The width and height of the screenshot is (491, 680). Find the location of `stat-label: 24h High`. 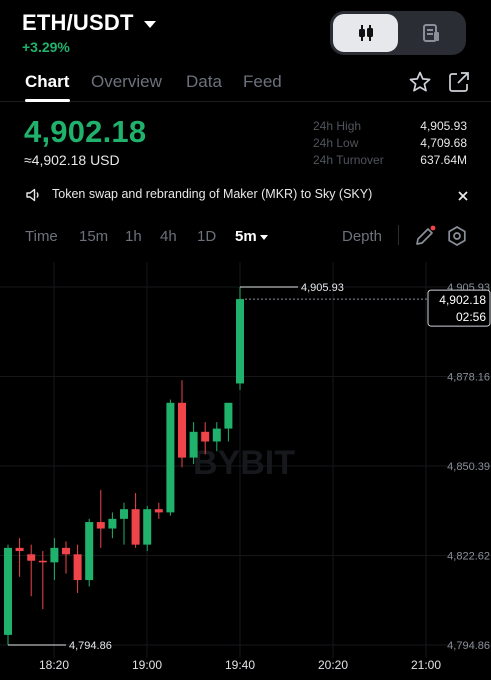

stat-label: 24h High is located at coordinates (337, 126).